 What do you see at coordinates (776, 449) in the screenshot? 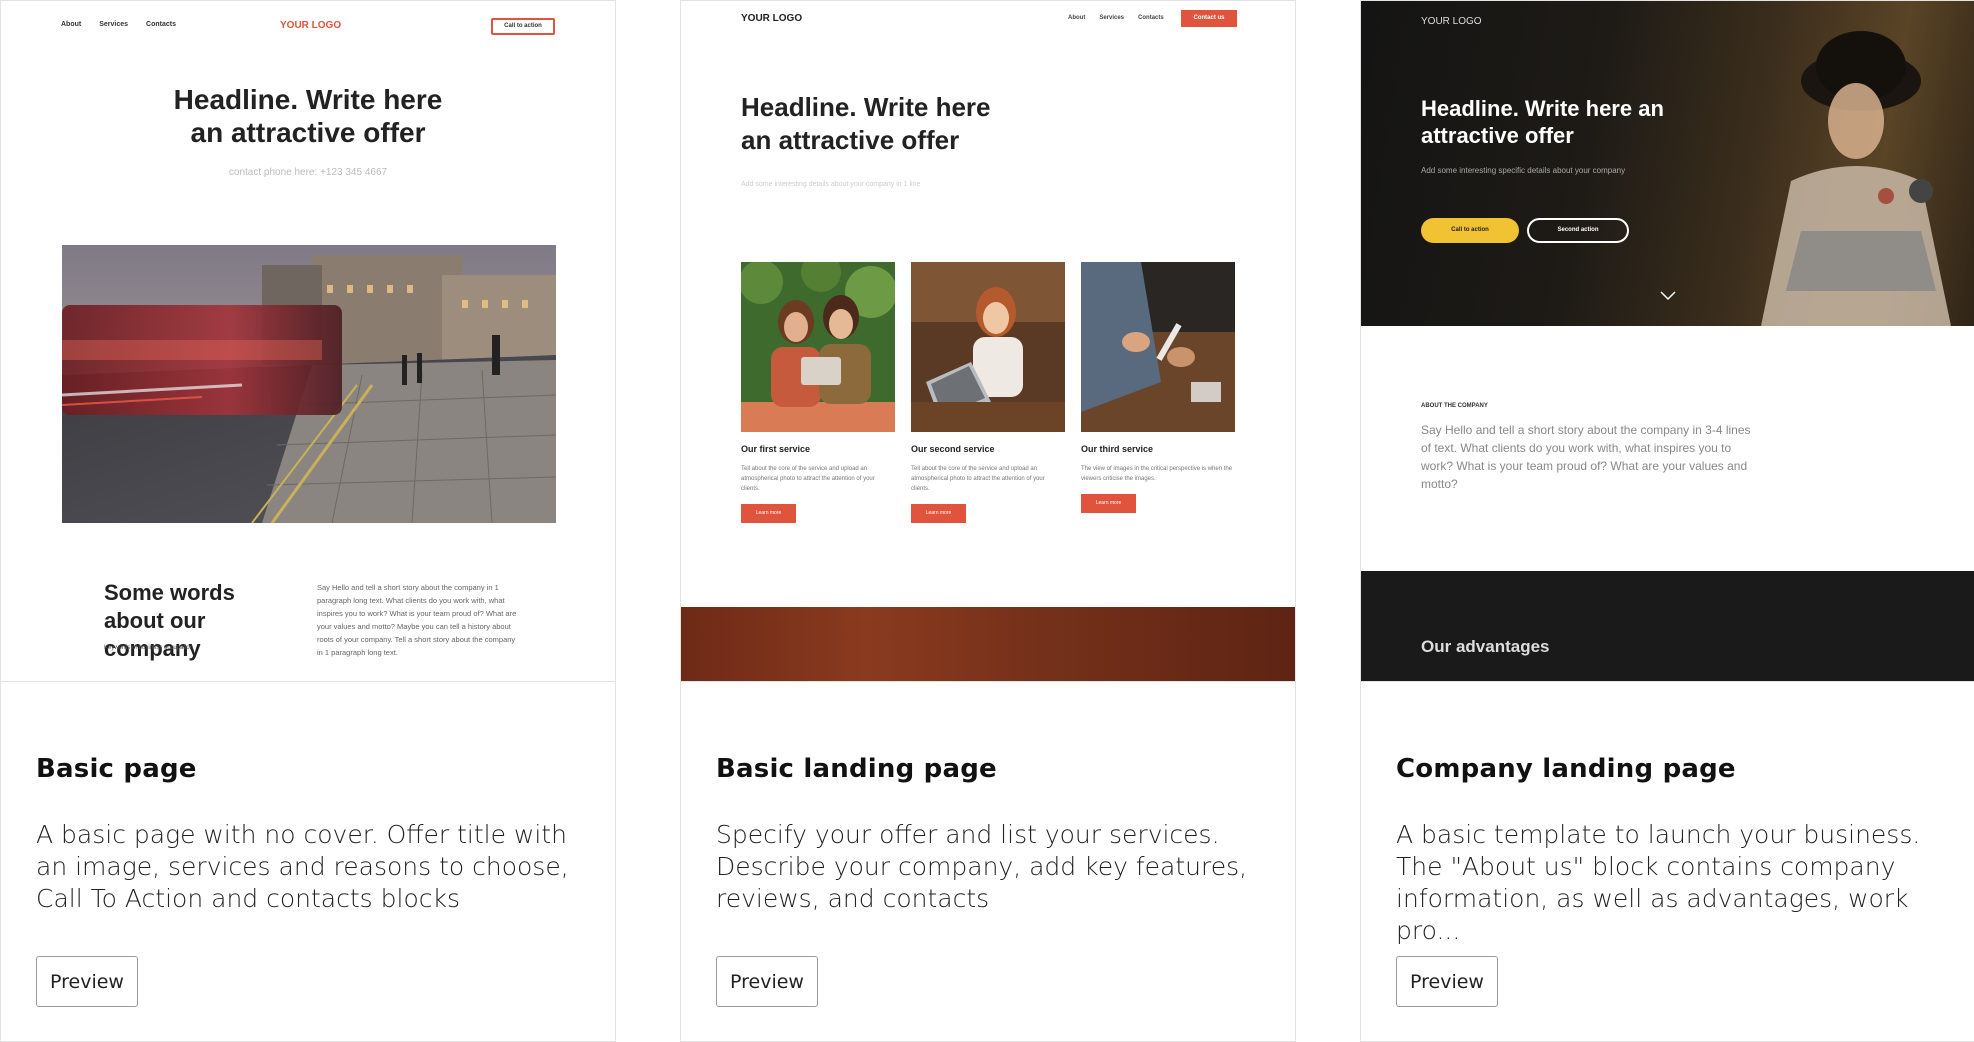
I see `service-title: Our first service` at bounding box center [776, 449].